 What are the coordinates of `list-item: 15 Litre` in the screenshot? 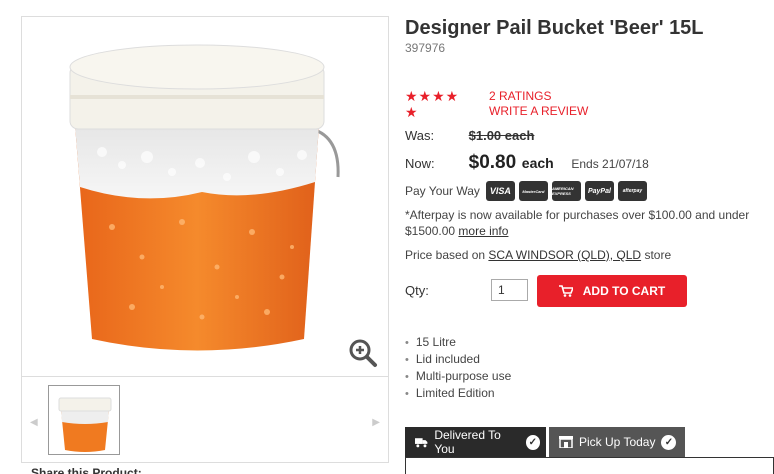 It's located at (458, 342).